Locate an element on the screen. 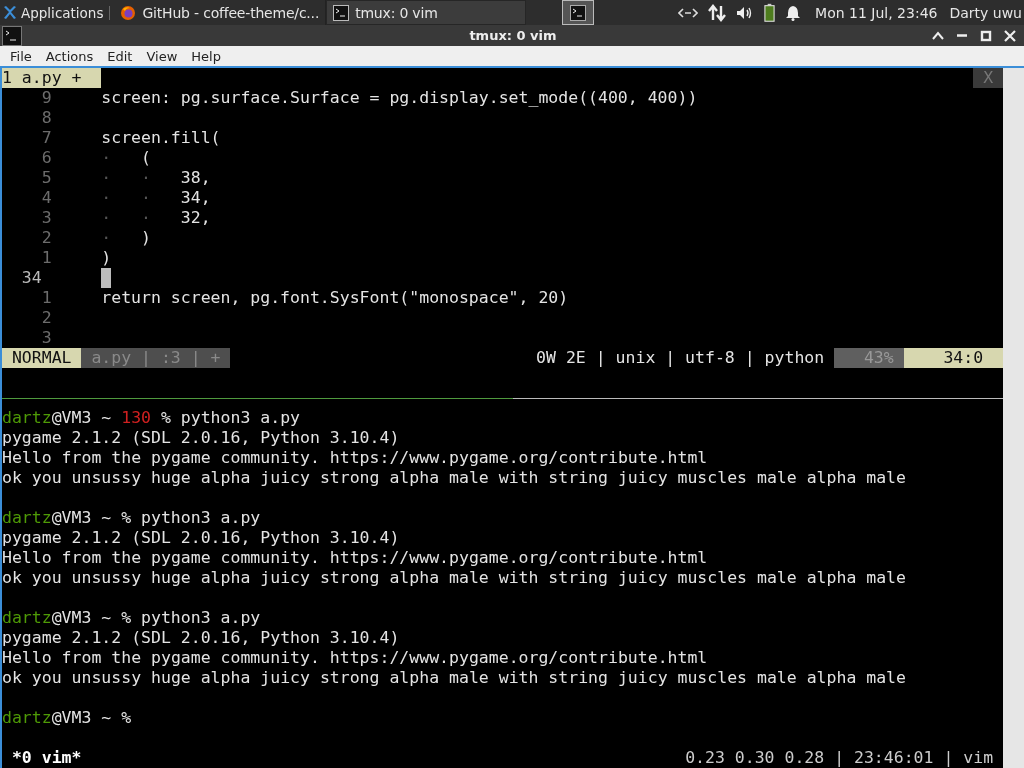 This screenshot has width=1024, height=768. file-status: 0W 2E | unix | utf-8 | python is located at coordinates (681, 358).